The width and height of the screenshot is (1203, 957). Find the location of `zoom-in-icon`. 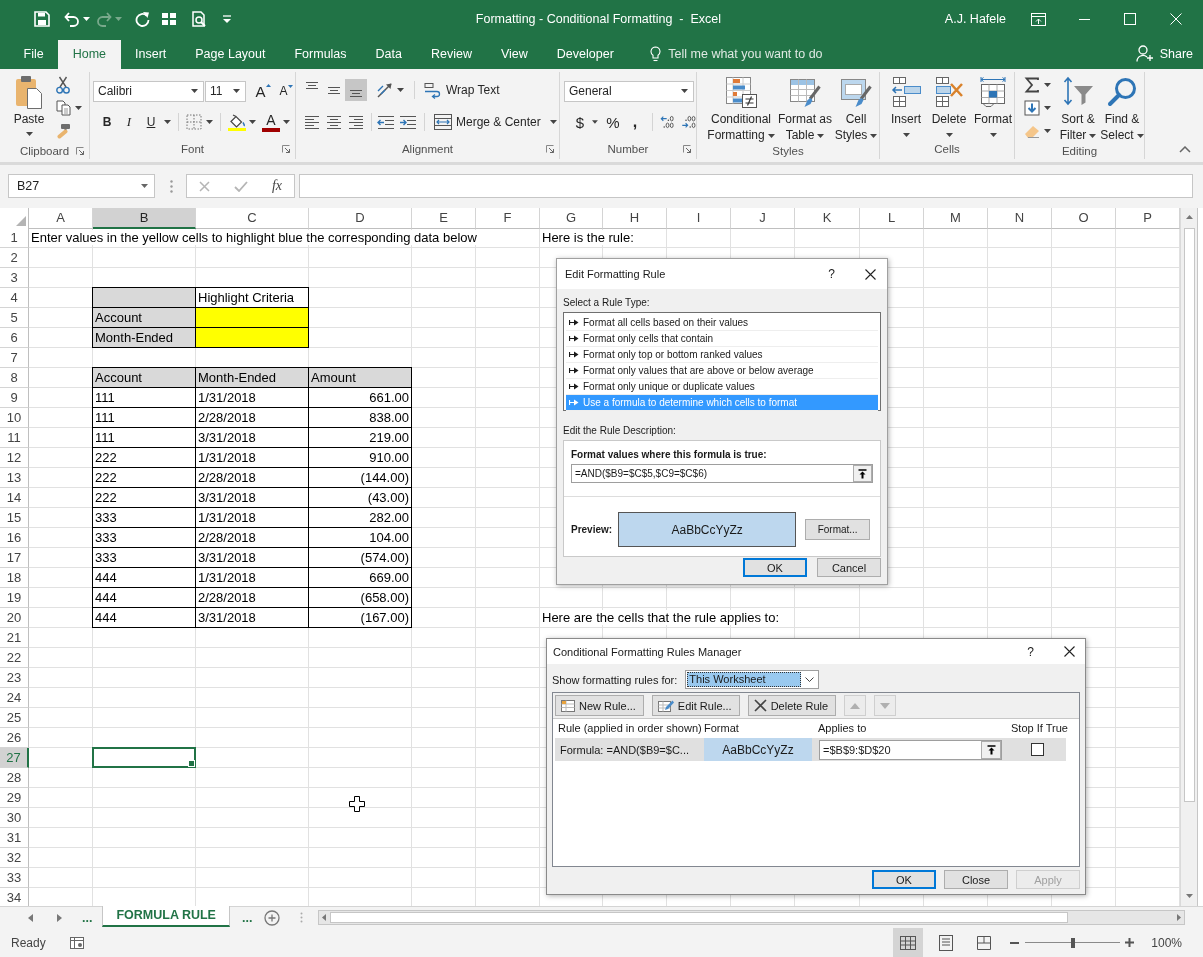

zoom-in-icon is located at coordinates (1130, 942).